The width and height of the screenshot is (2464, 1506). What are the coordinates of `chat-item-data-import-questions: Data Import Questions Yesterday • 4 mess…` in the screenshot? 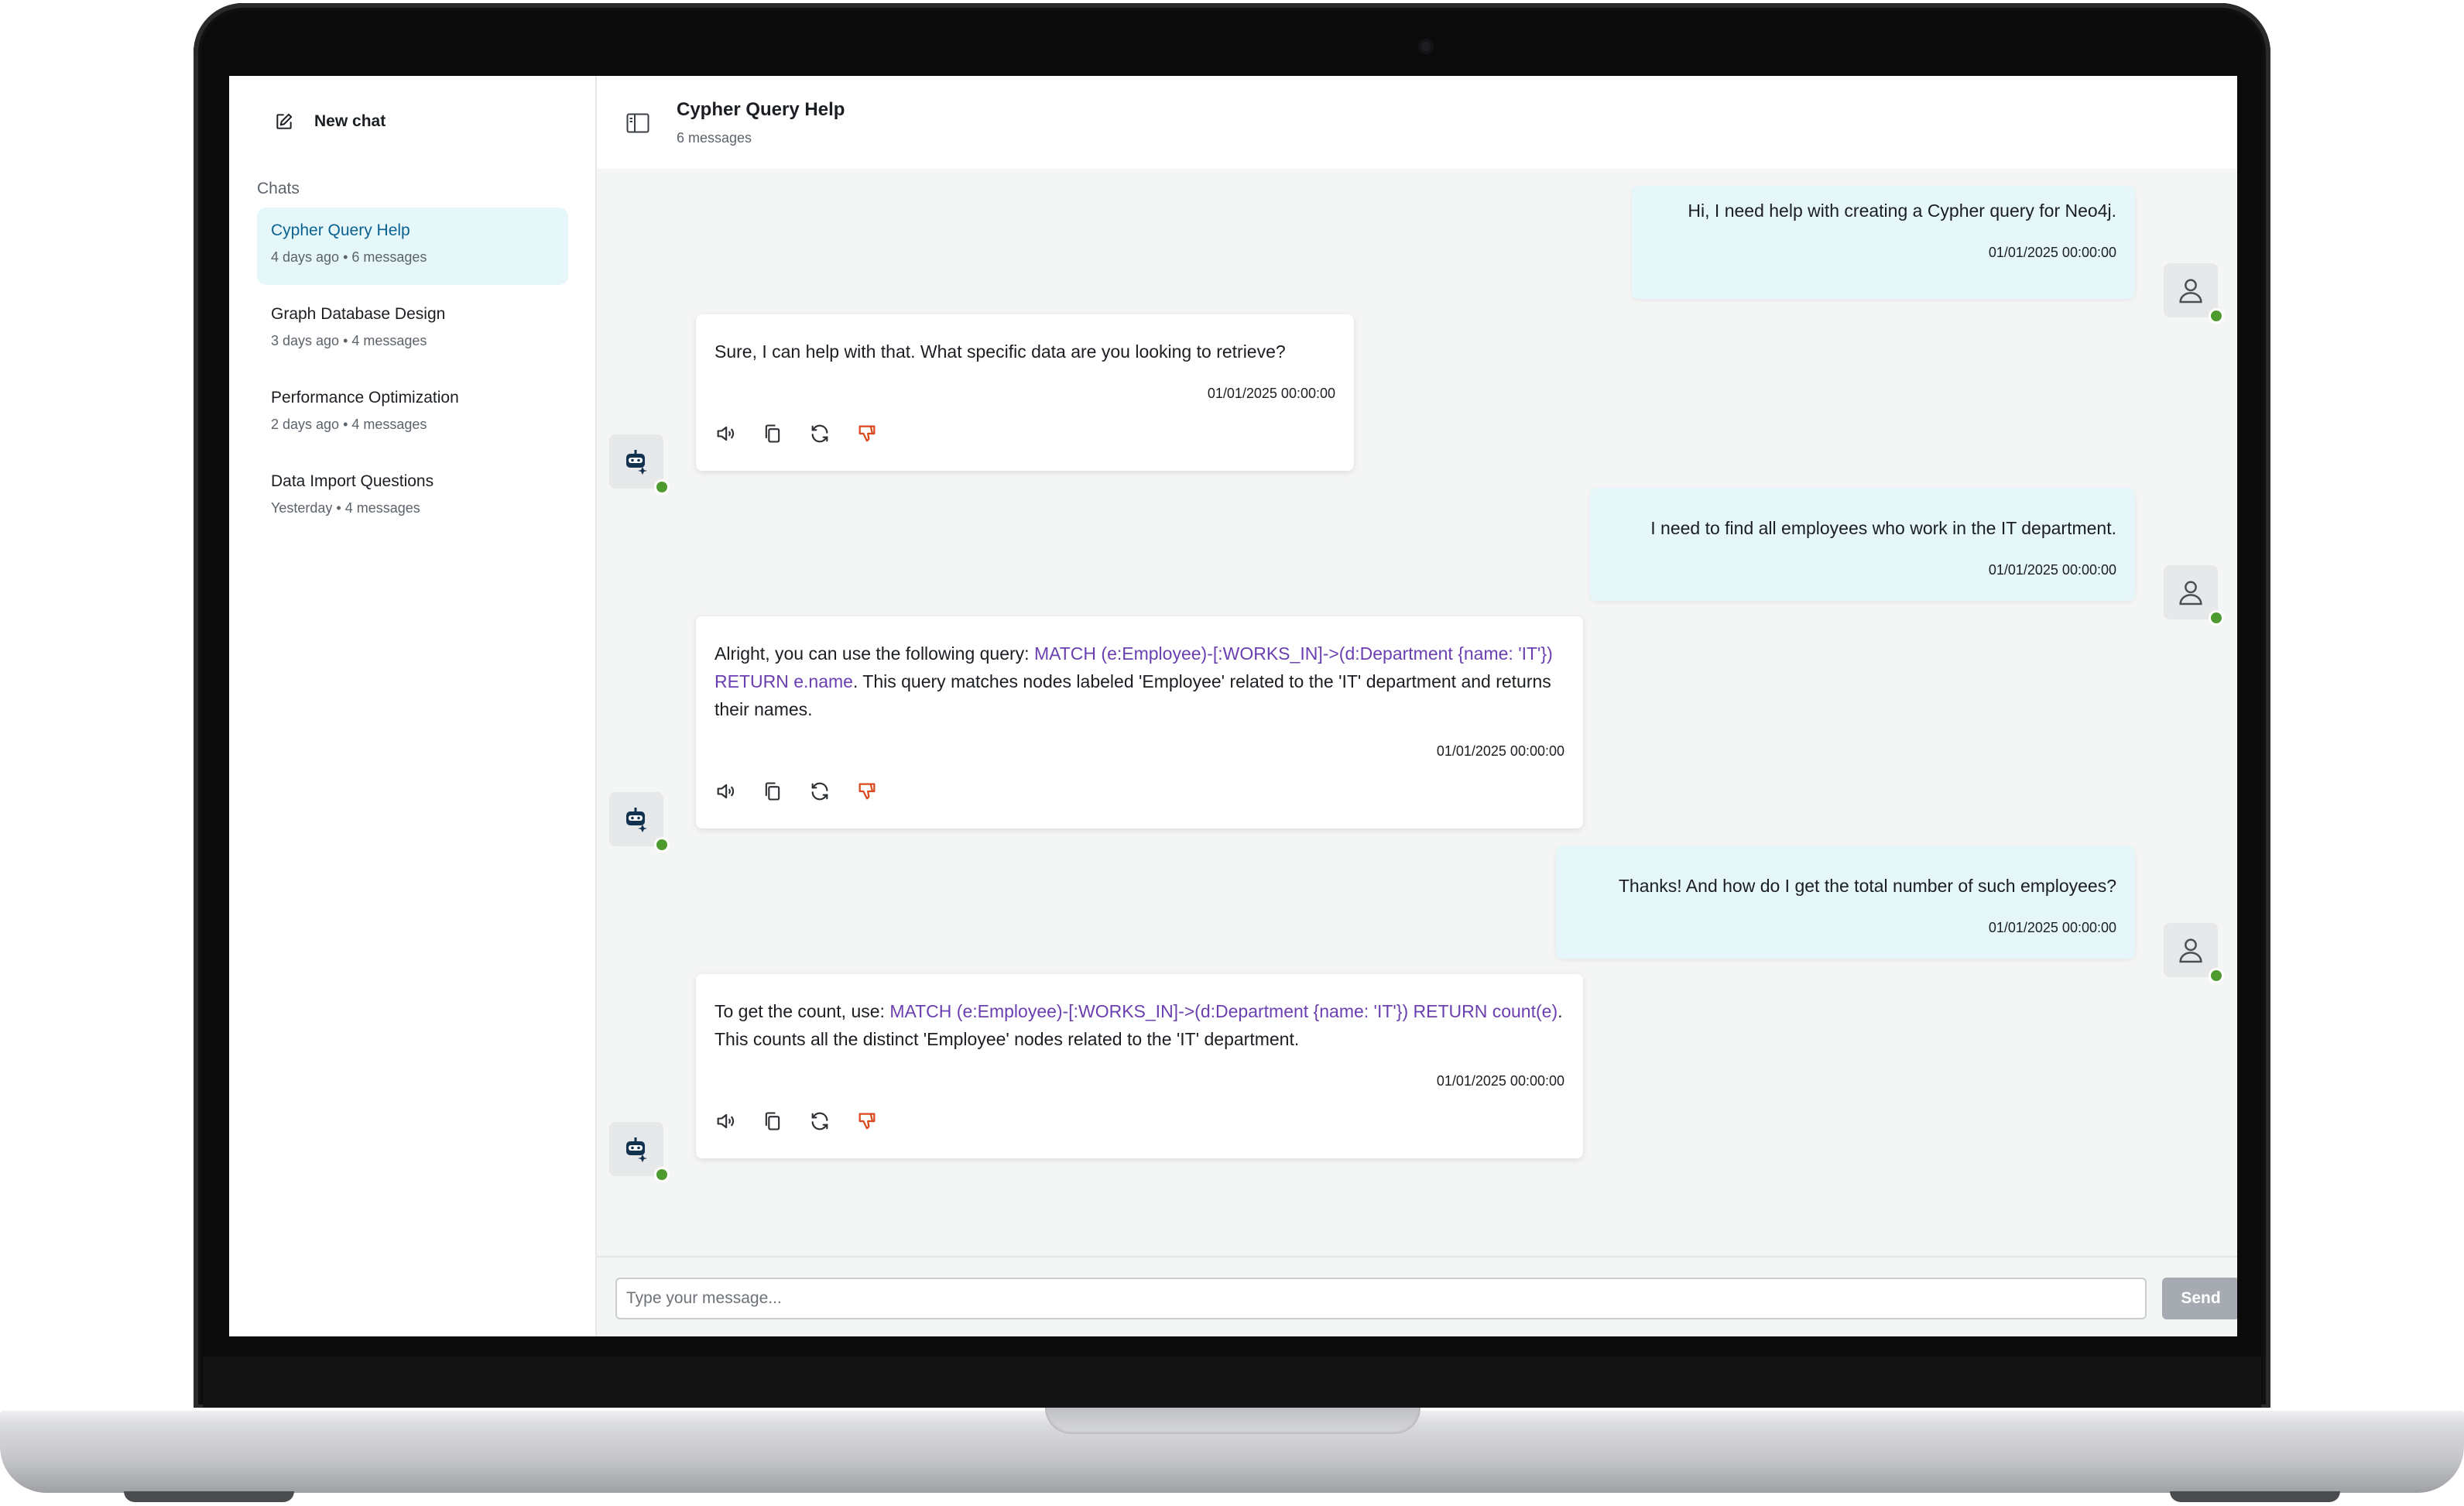 It's located at (412, 497).